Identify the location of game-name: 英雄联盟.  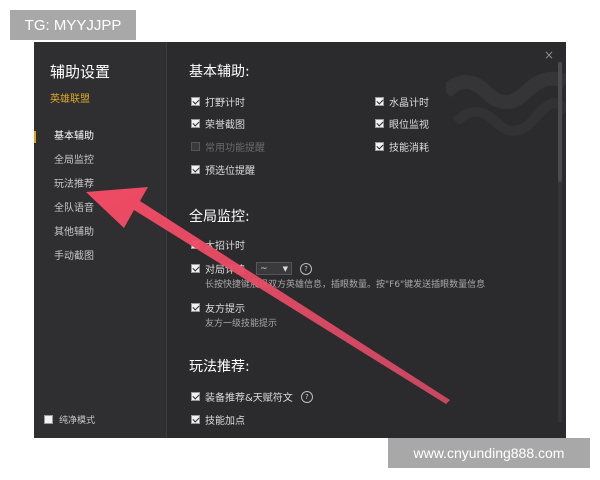
(70, 99).